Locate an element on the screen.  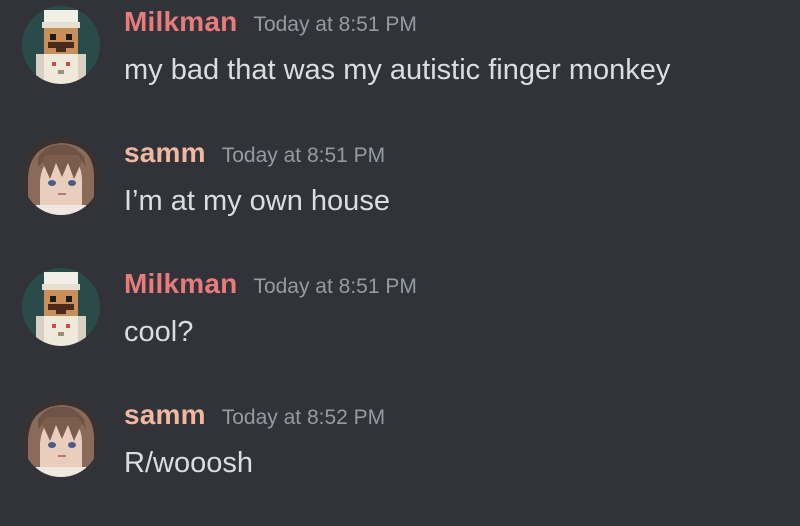
message-header: samm Today at 8:52 PM is located at coordinates (254, 419).